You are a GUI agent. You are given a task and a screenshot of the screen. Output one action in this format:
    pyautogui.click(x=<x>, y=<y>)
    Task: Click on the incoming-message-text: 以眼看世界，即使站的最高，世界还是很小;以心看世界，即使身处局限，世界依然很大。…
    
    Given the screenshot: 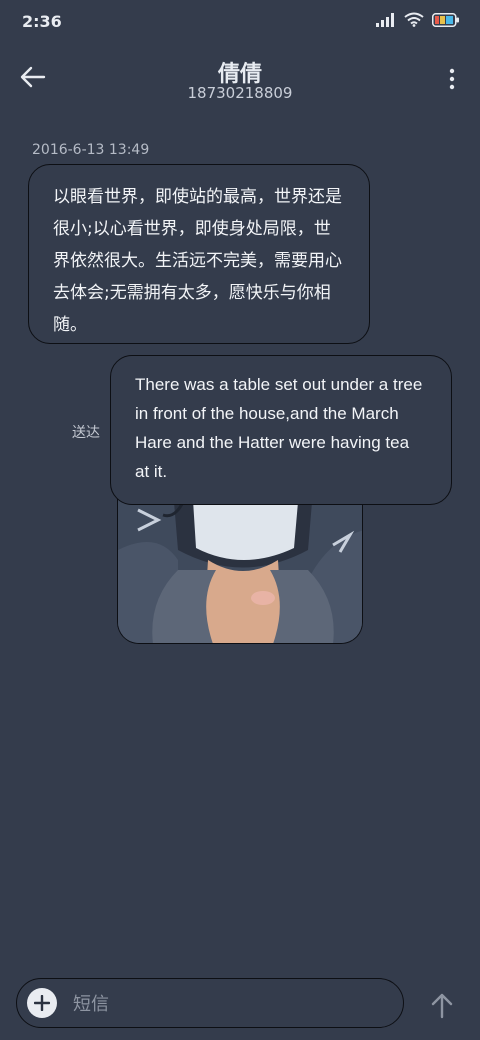 What is the action you would take?
    pyautogui.click(x=197, y=261)
    